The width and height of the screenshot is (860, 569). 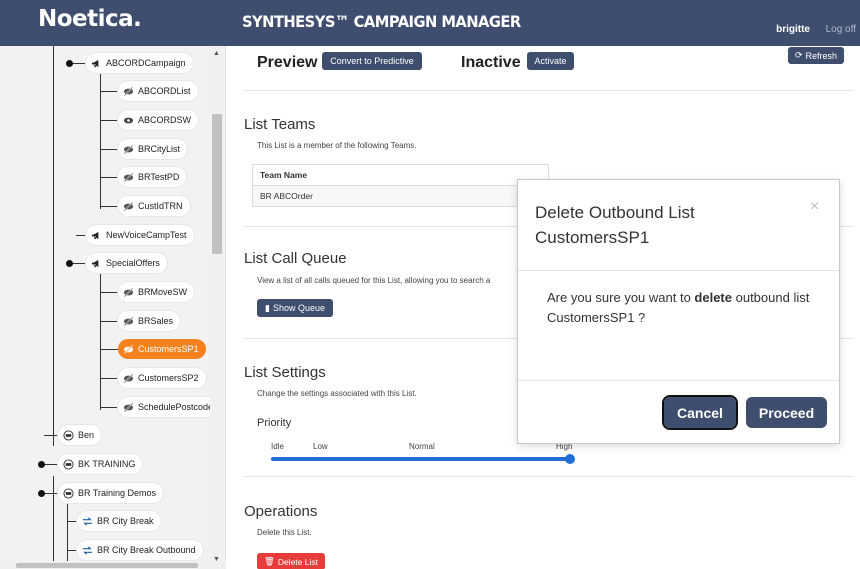 What do you see at coordinates (100, 464) in the screenshot?
I see `tree-node: BK TRAINING` at bounding box center [100, 464].